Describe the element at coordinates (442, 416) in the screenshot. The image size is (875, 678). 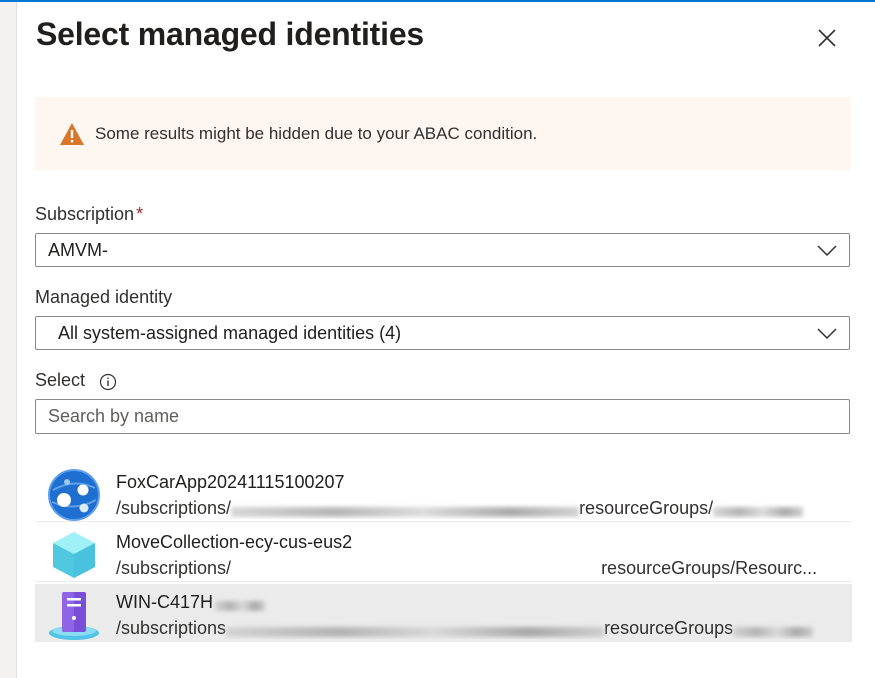
I see `search-input` at that location.